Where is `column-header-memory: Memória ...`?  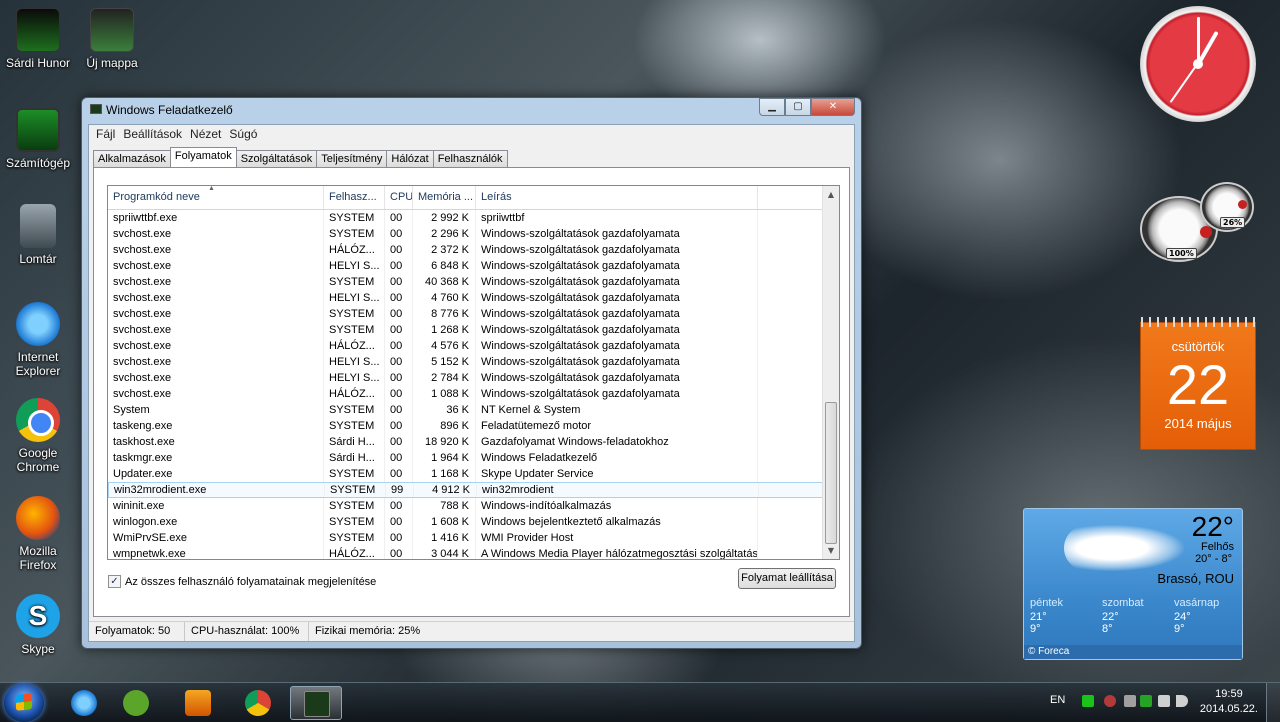 column-header-memory: Memória ... is located at coordinates (444, 197).